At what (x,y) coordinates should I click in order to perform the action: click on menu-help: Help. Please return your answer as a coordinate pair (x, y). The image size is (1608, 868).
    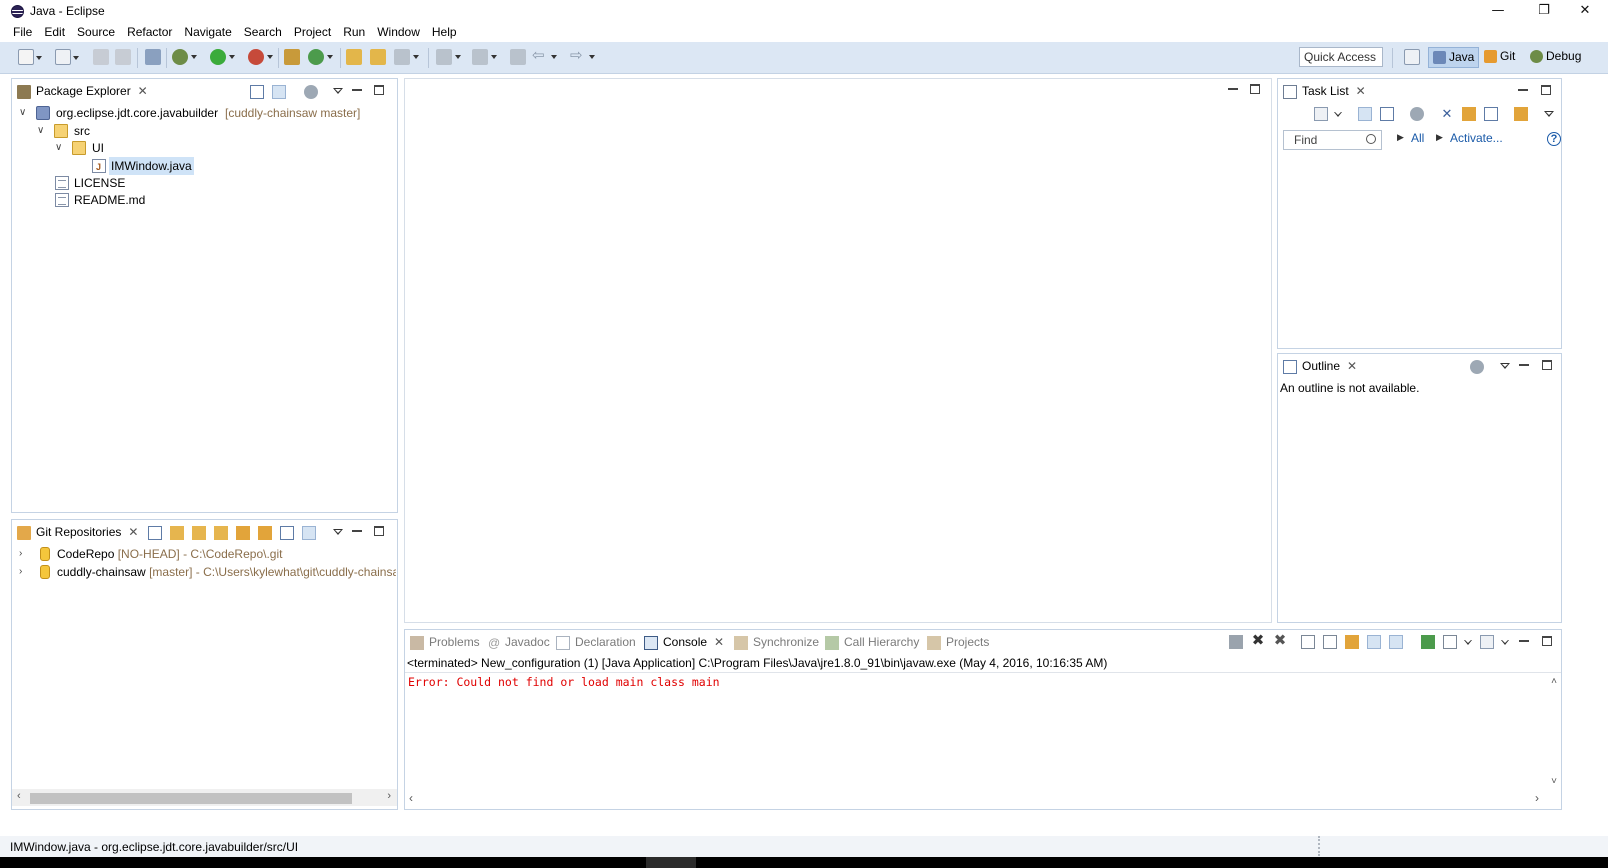
    Looking at the image, I should click on (444, 32).